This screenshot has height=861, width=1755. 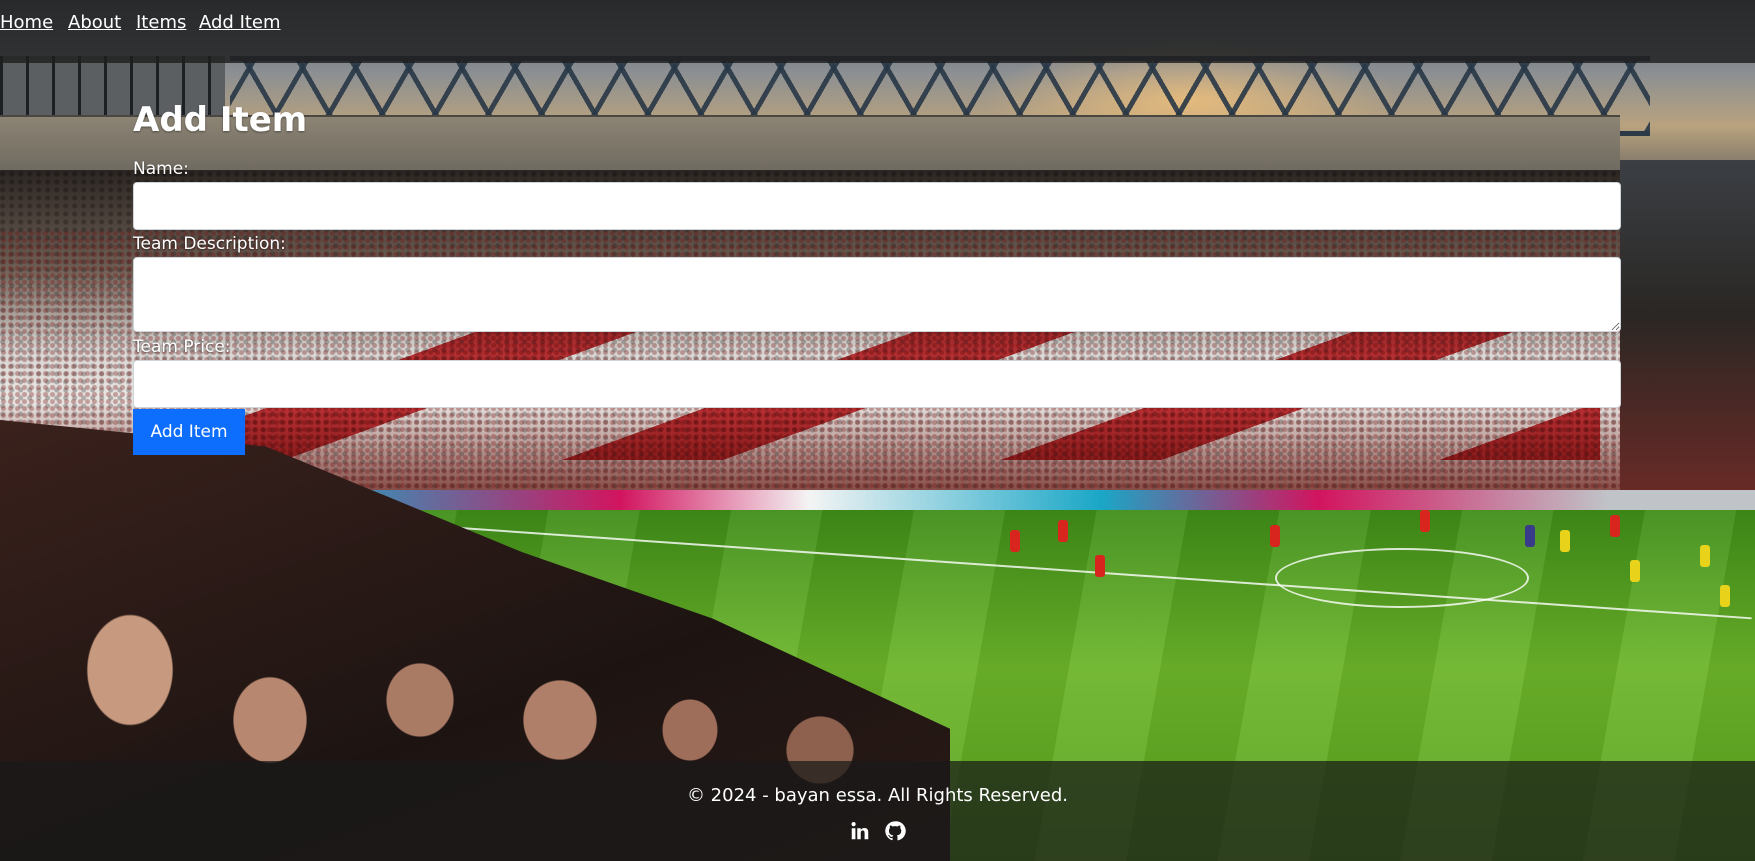 What do you see at coordinates (182, 347) in the screenshot?
I see `team-price-label: Team Price:` at bounding box center [182, 347].